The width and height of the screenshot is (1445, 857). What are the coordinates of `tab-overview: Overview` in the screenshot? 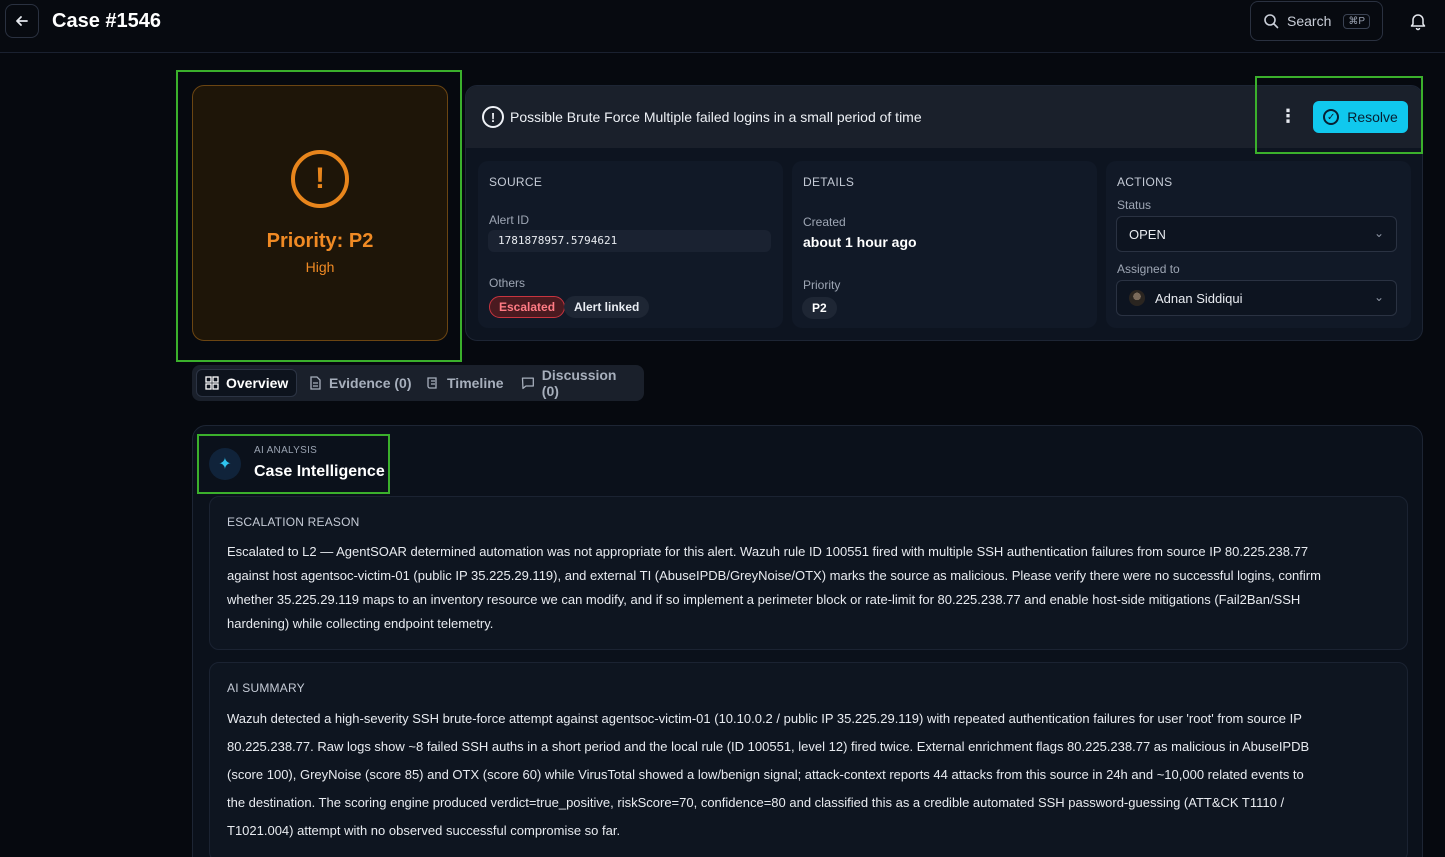 It's located at (247, 383).